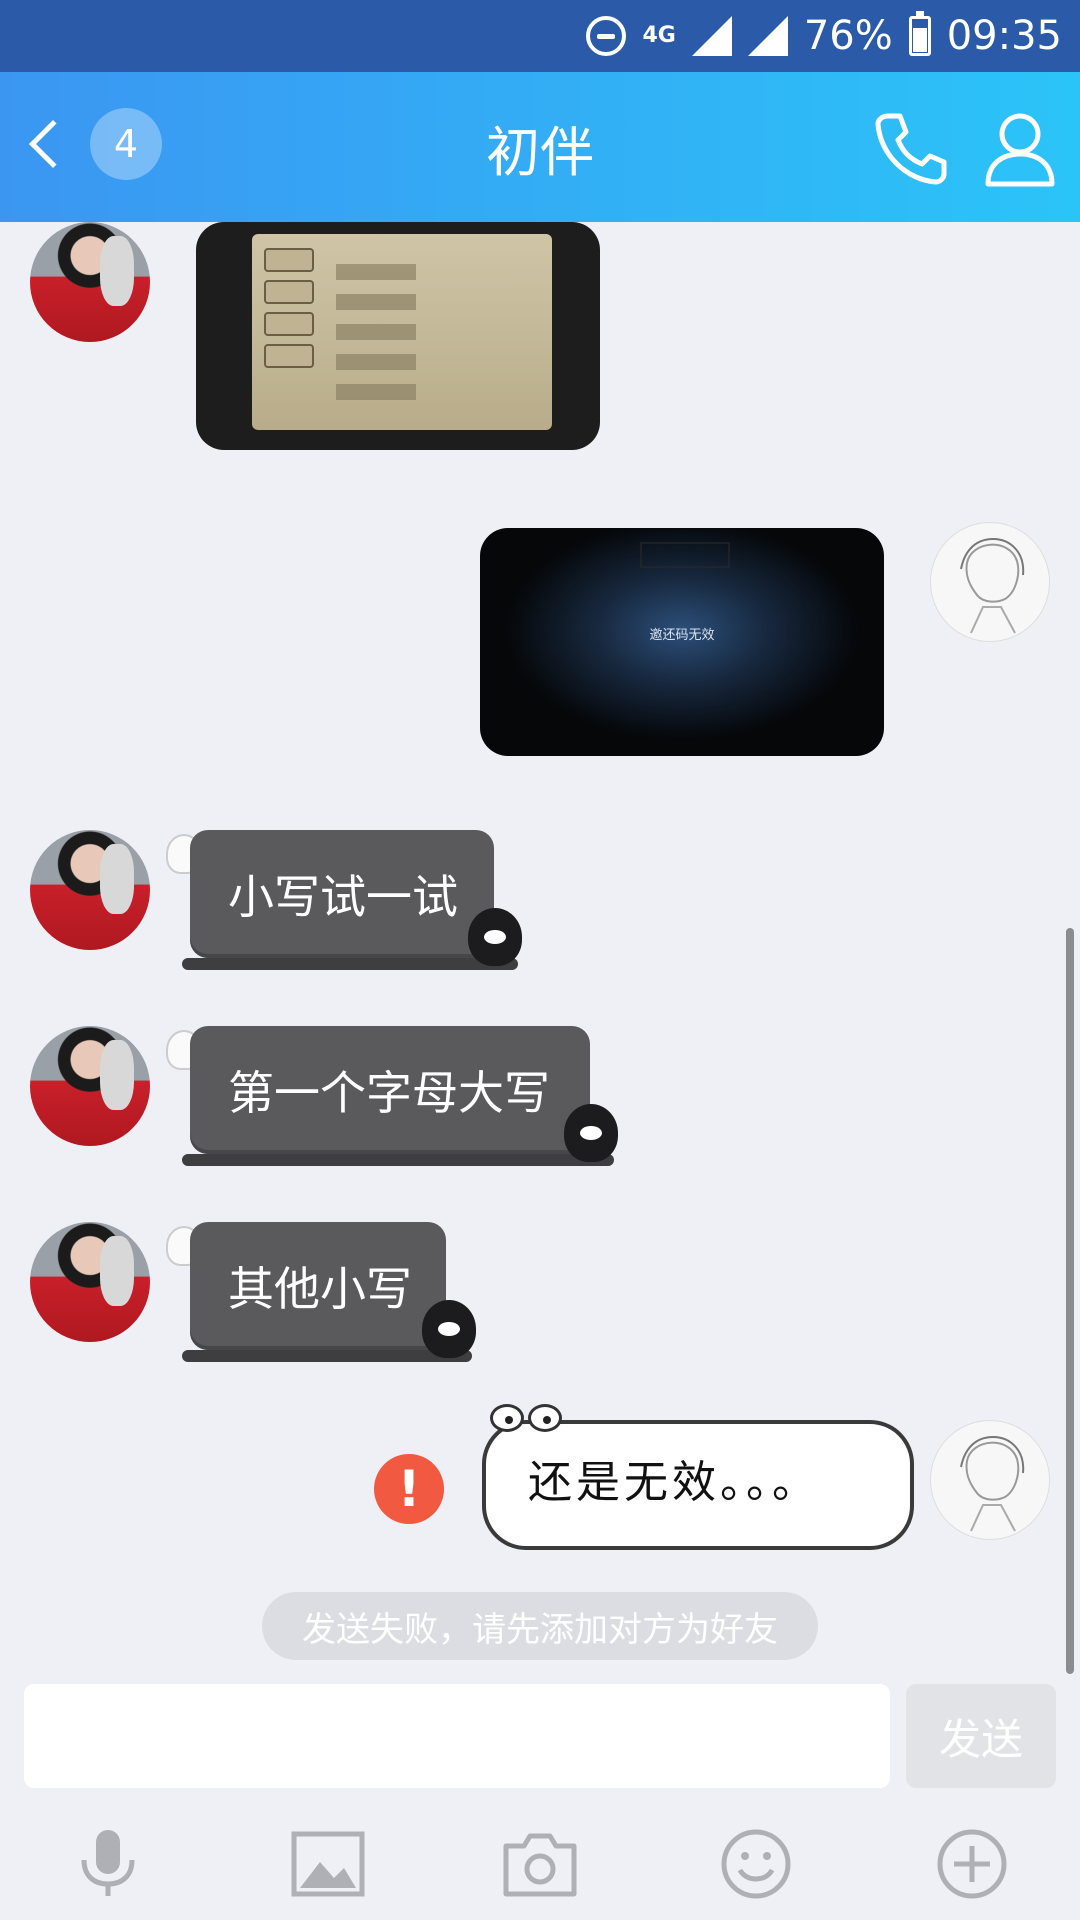 The image size is (1080, 1920). Describe the element at coordinates (606, 36) in the screenshot. I see `do-not-disturb-icon` at that location.